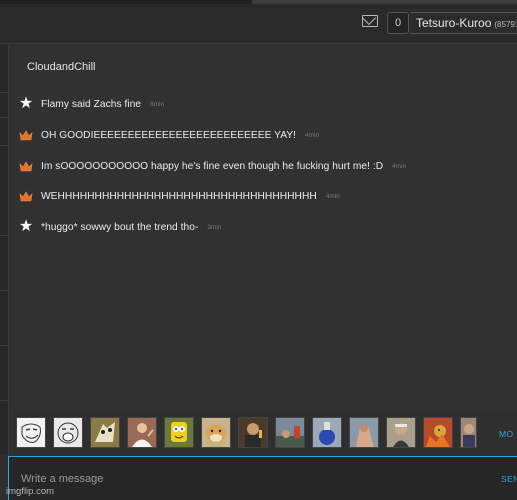  I want to click on user-id-label: (857919, so click(505, 24).